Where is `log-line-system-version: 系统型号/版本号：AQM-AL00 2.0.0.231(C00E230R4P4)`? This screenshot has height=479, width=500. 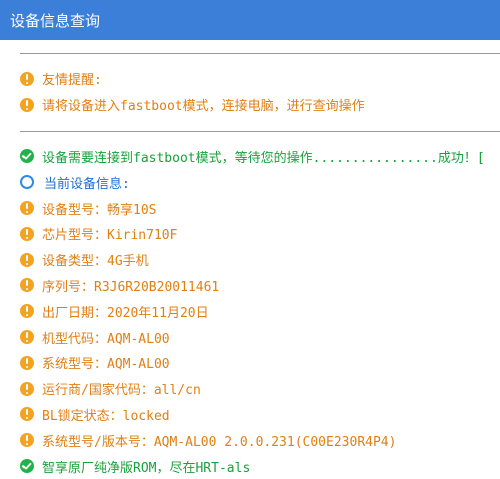 log-line-system-version: 系统型号/版本号：AQM-AL00 2.0.0.231(C00E230R4P4) is located at coordinates (250, 440).